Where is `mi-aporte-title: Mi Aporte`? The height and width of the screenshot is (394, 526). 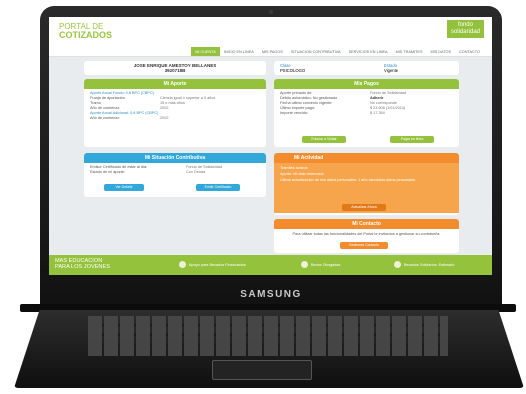
mi-aporte-title: Mi Aporte is located at coordinates (175, 84).